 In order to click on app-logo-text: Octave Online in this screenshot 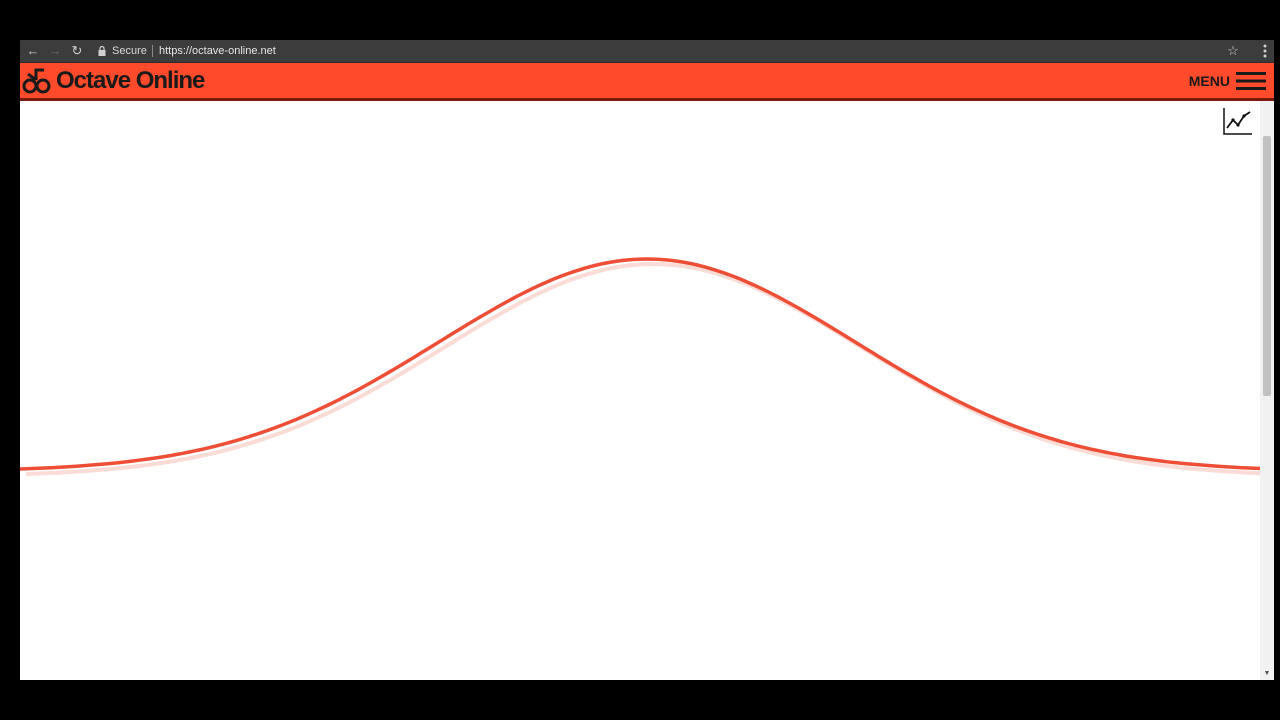, I will do `click(130, 81)`.